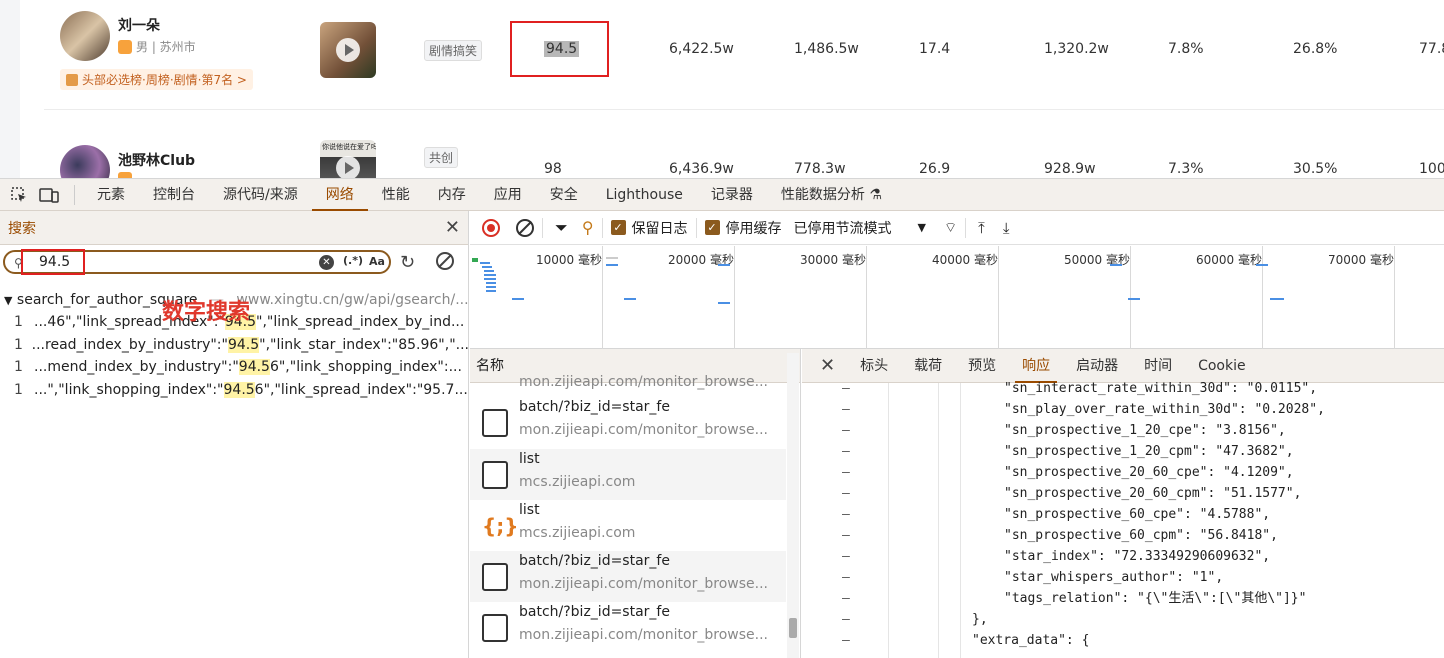  Describe the element at coordinates (353, 260) in the screenshot. I see `regex-toggle: (.*)` at that location.